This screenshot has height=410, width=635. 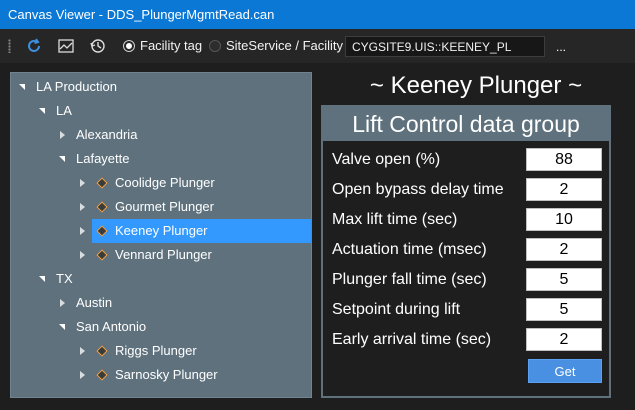 What do you see at coordinates (409, 249) in the screenshot?
I see `actuation-time-label: Actuation time (msec)` at bounding box center [409, 249].